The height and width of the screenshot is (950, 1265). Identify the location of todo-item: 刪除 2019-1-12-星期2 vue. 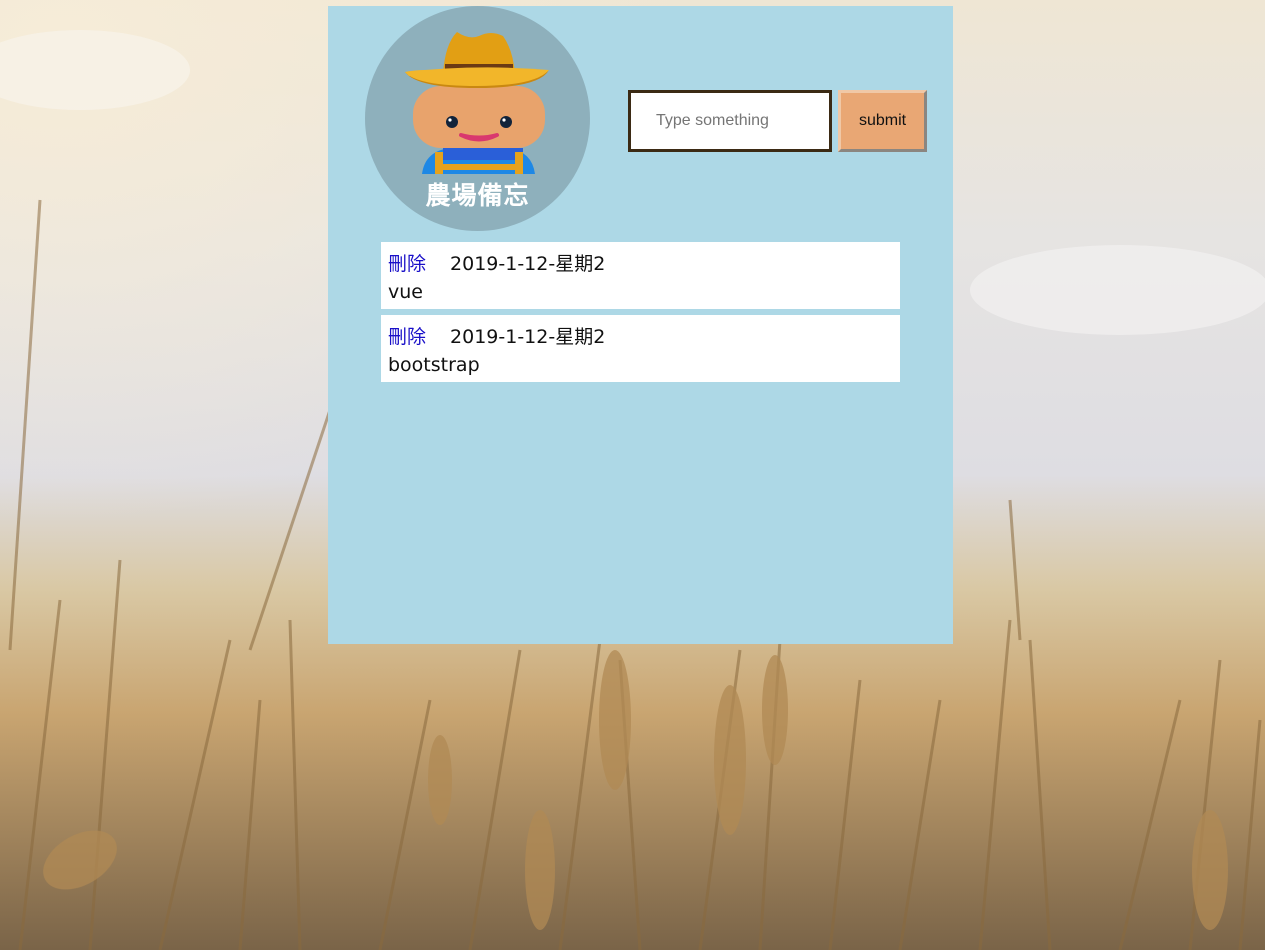
(640, 275).